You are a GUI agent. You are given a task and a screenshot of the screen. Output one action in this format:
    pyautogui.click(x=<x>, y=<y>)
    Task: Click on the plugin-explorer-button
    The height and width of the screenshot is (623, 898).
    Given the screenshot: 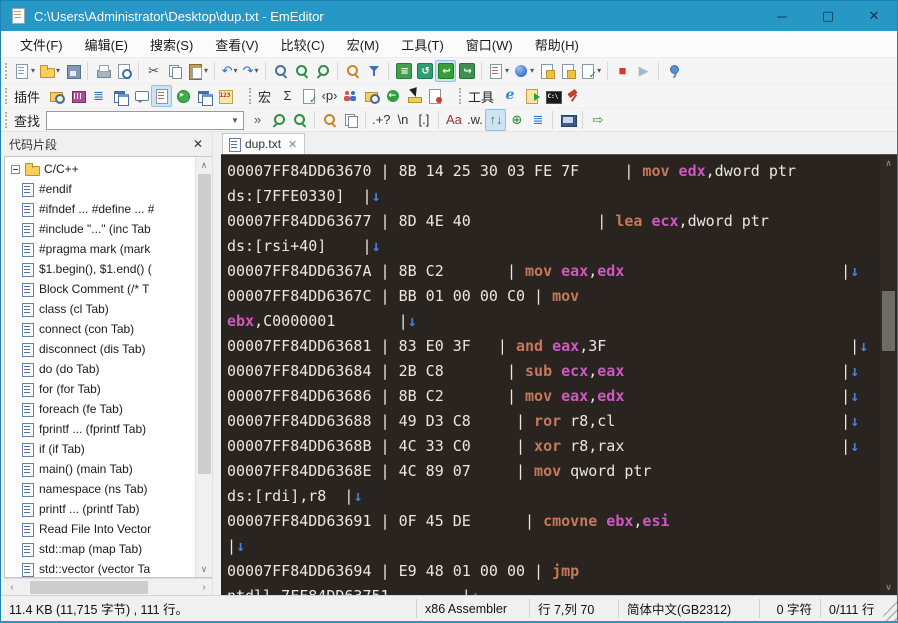 What is the action you would take?
    pyautogui.click(x=182, y=96)
    